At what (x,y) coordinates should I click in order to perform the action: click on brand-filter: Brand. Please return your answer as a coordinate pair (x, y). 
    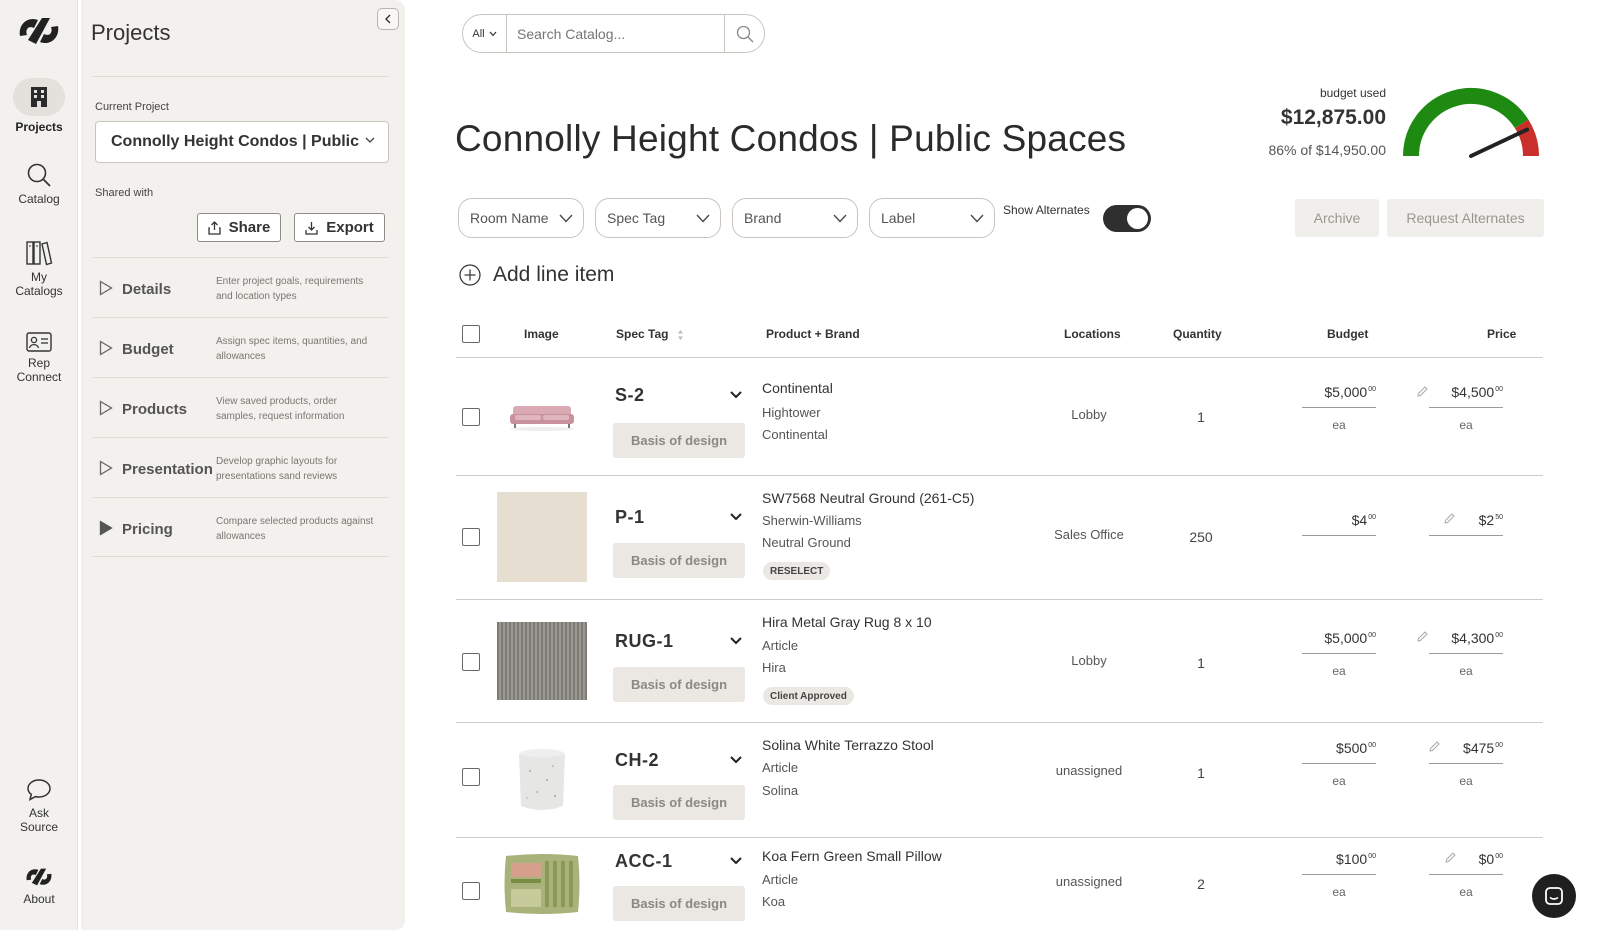
    Looking at the image, I should click on (795, 218).